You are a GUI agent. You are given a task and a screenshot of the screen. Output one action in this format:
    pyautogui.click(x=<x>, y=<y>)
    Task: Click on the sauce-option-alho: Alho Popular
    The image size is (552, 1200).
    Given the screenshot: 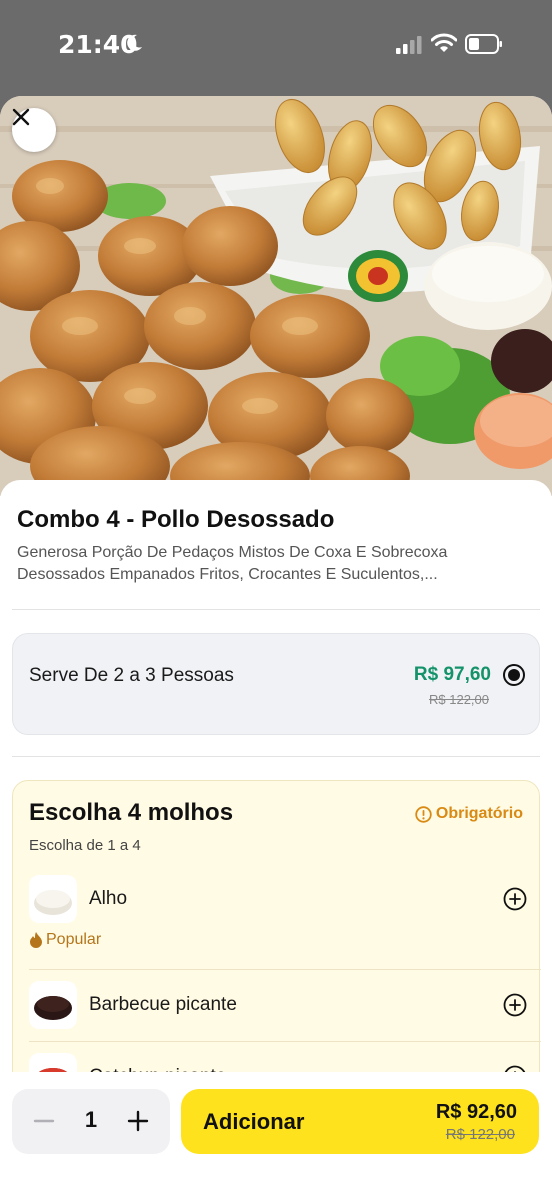 What is the action you would take?
    pyautogui.click(x=277, y=920)
    